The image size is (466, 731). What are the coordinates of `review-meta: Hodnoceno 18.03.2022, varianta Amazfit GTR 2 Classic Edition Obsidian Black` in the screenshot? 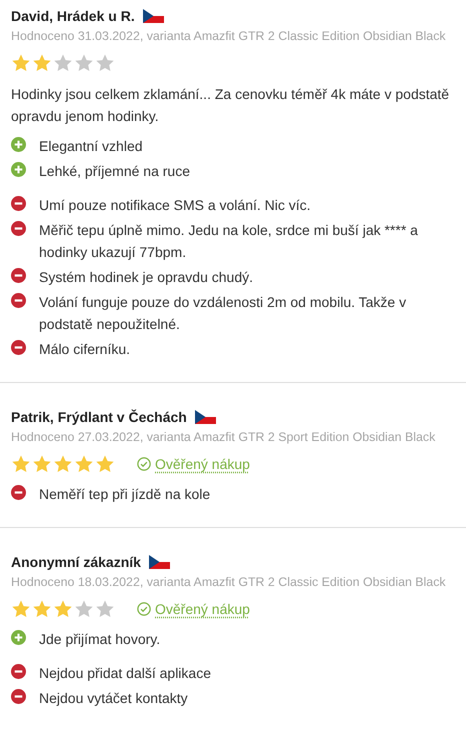 It's located at (229, 582).